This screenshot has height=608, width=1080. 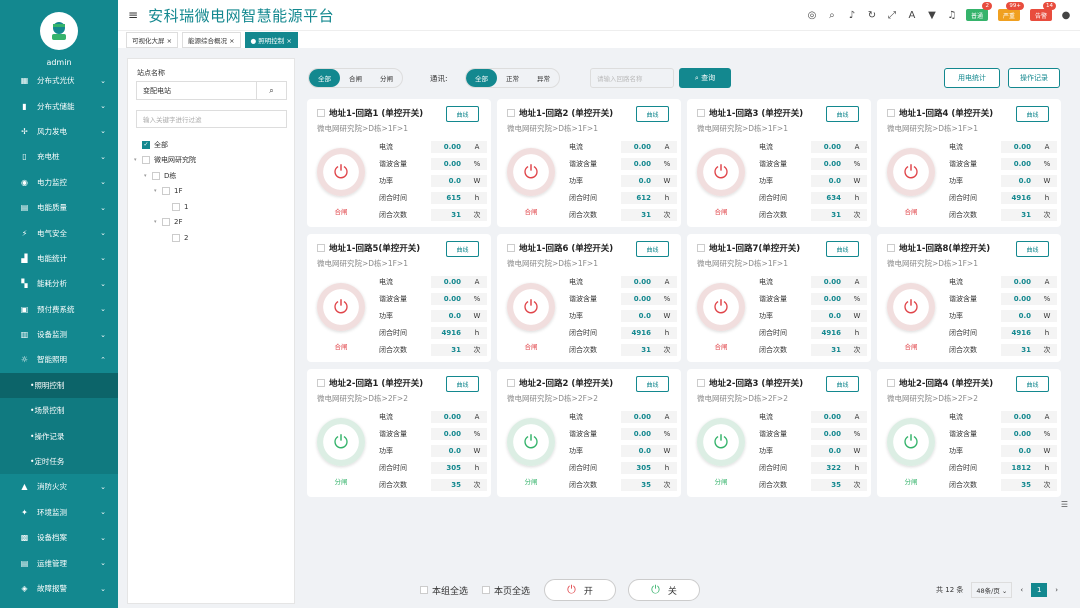 I want to click on nav-item: ▥ 设备监测 ⌄, so click(x=59, y=334).